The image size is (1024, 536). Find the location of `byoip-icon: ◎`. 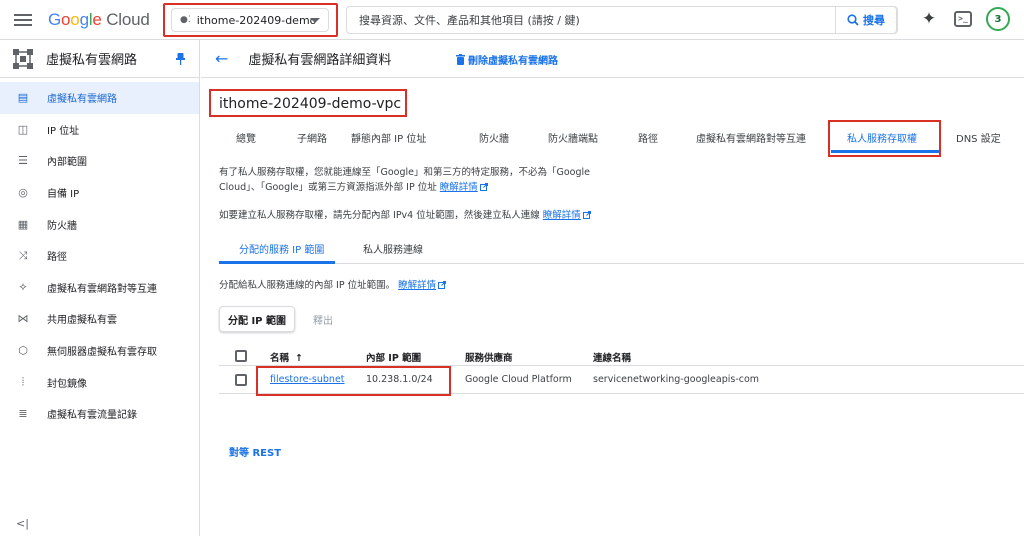

byoip-icon: ◎ is located at coordinates (23, 193).